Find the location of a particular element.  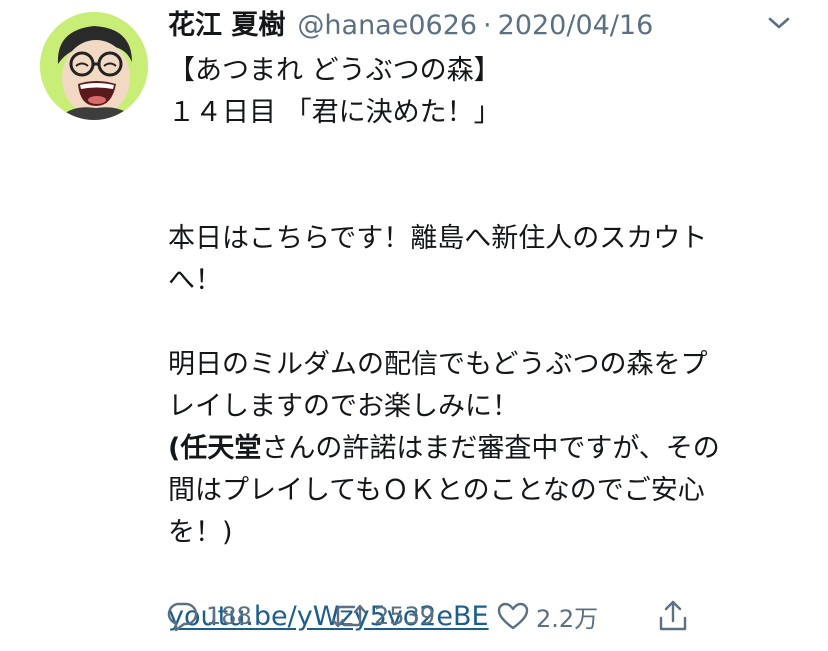

avatar is located at coordinates (94, 66).